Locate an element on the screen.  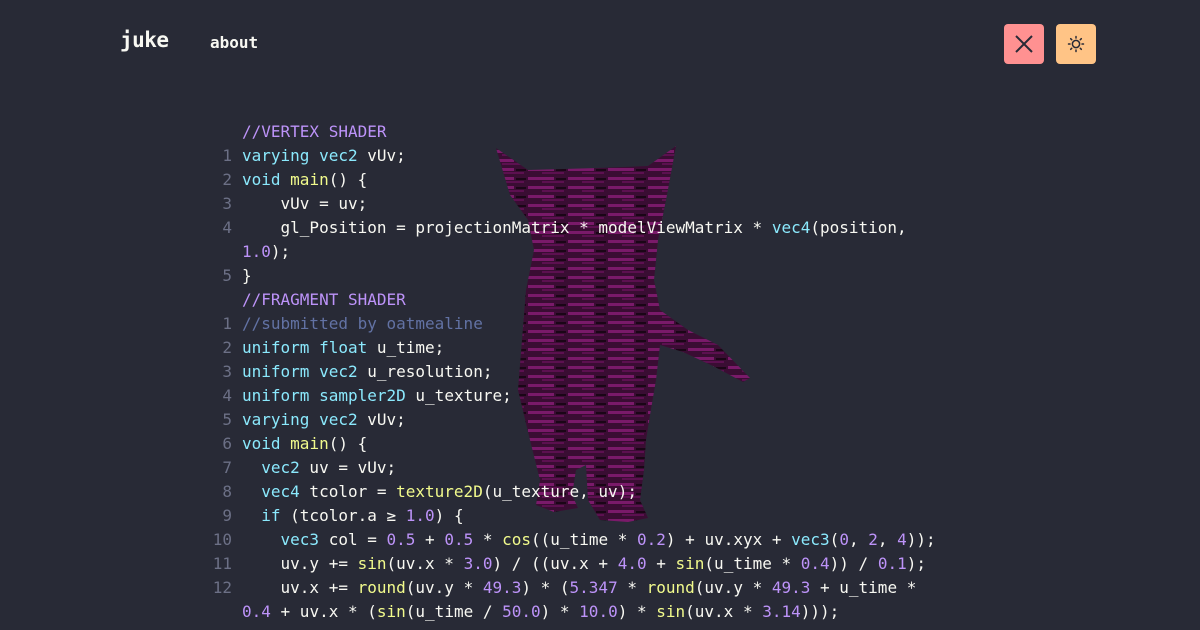
code-line: 1 varying vec2 vUv; is located at coordinates (600, 156).